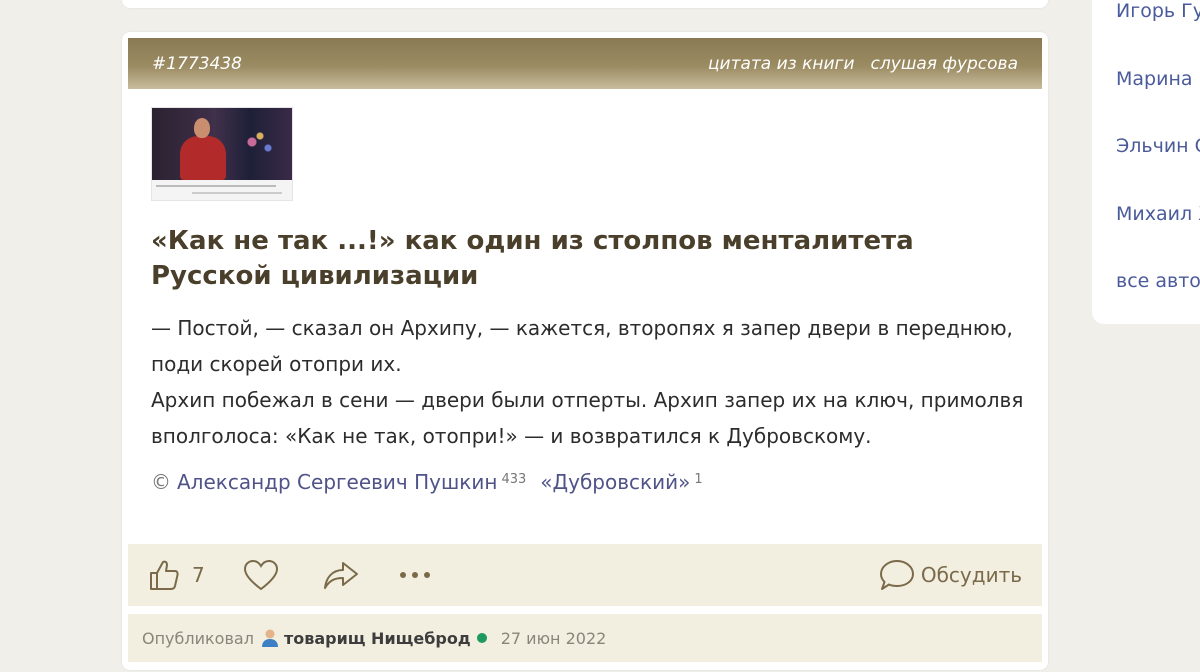 The height and width of the screenshot is (672, 1200). Describe the element at coordinates (377, 638) in the screenshot. I see `publisher-name: товарищ Нищеброд` at that location.